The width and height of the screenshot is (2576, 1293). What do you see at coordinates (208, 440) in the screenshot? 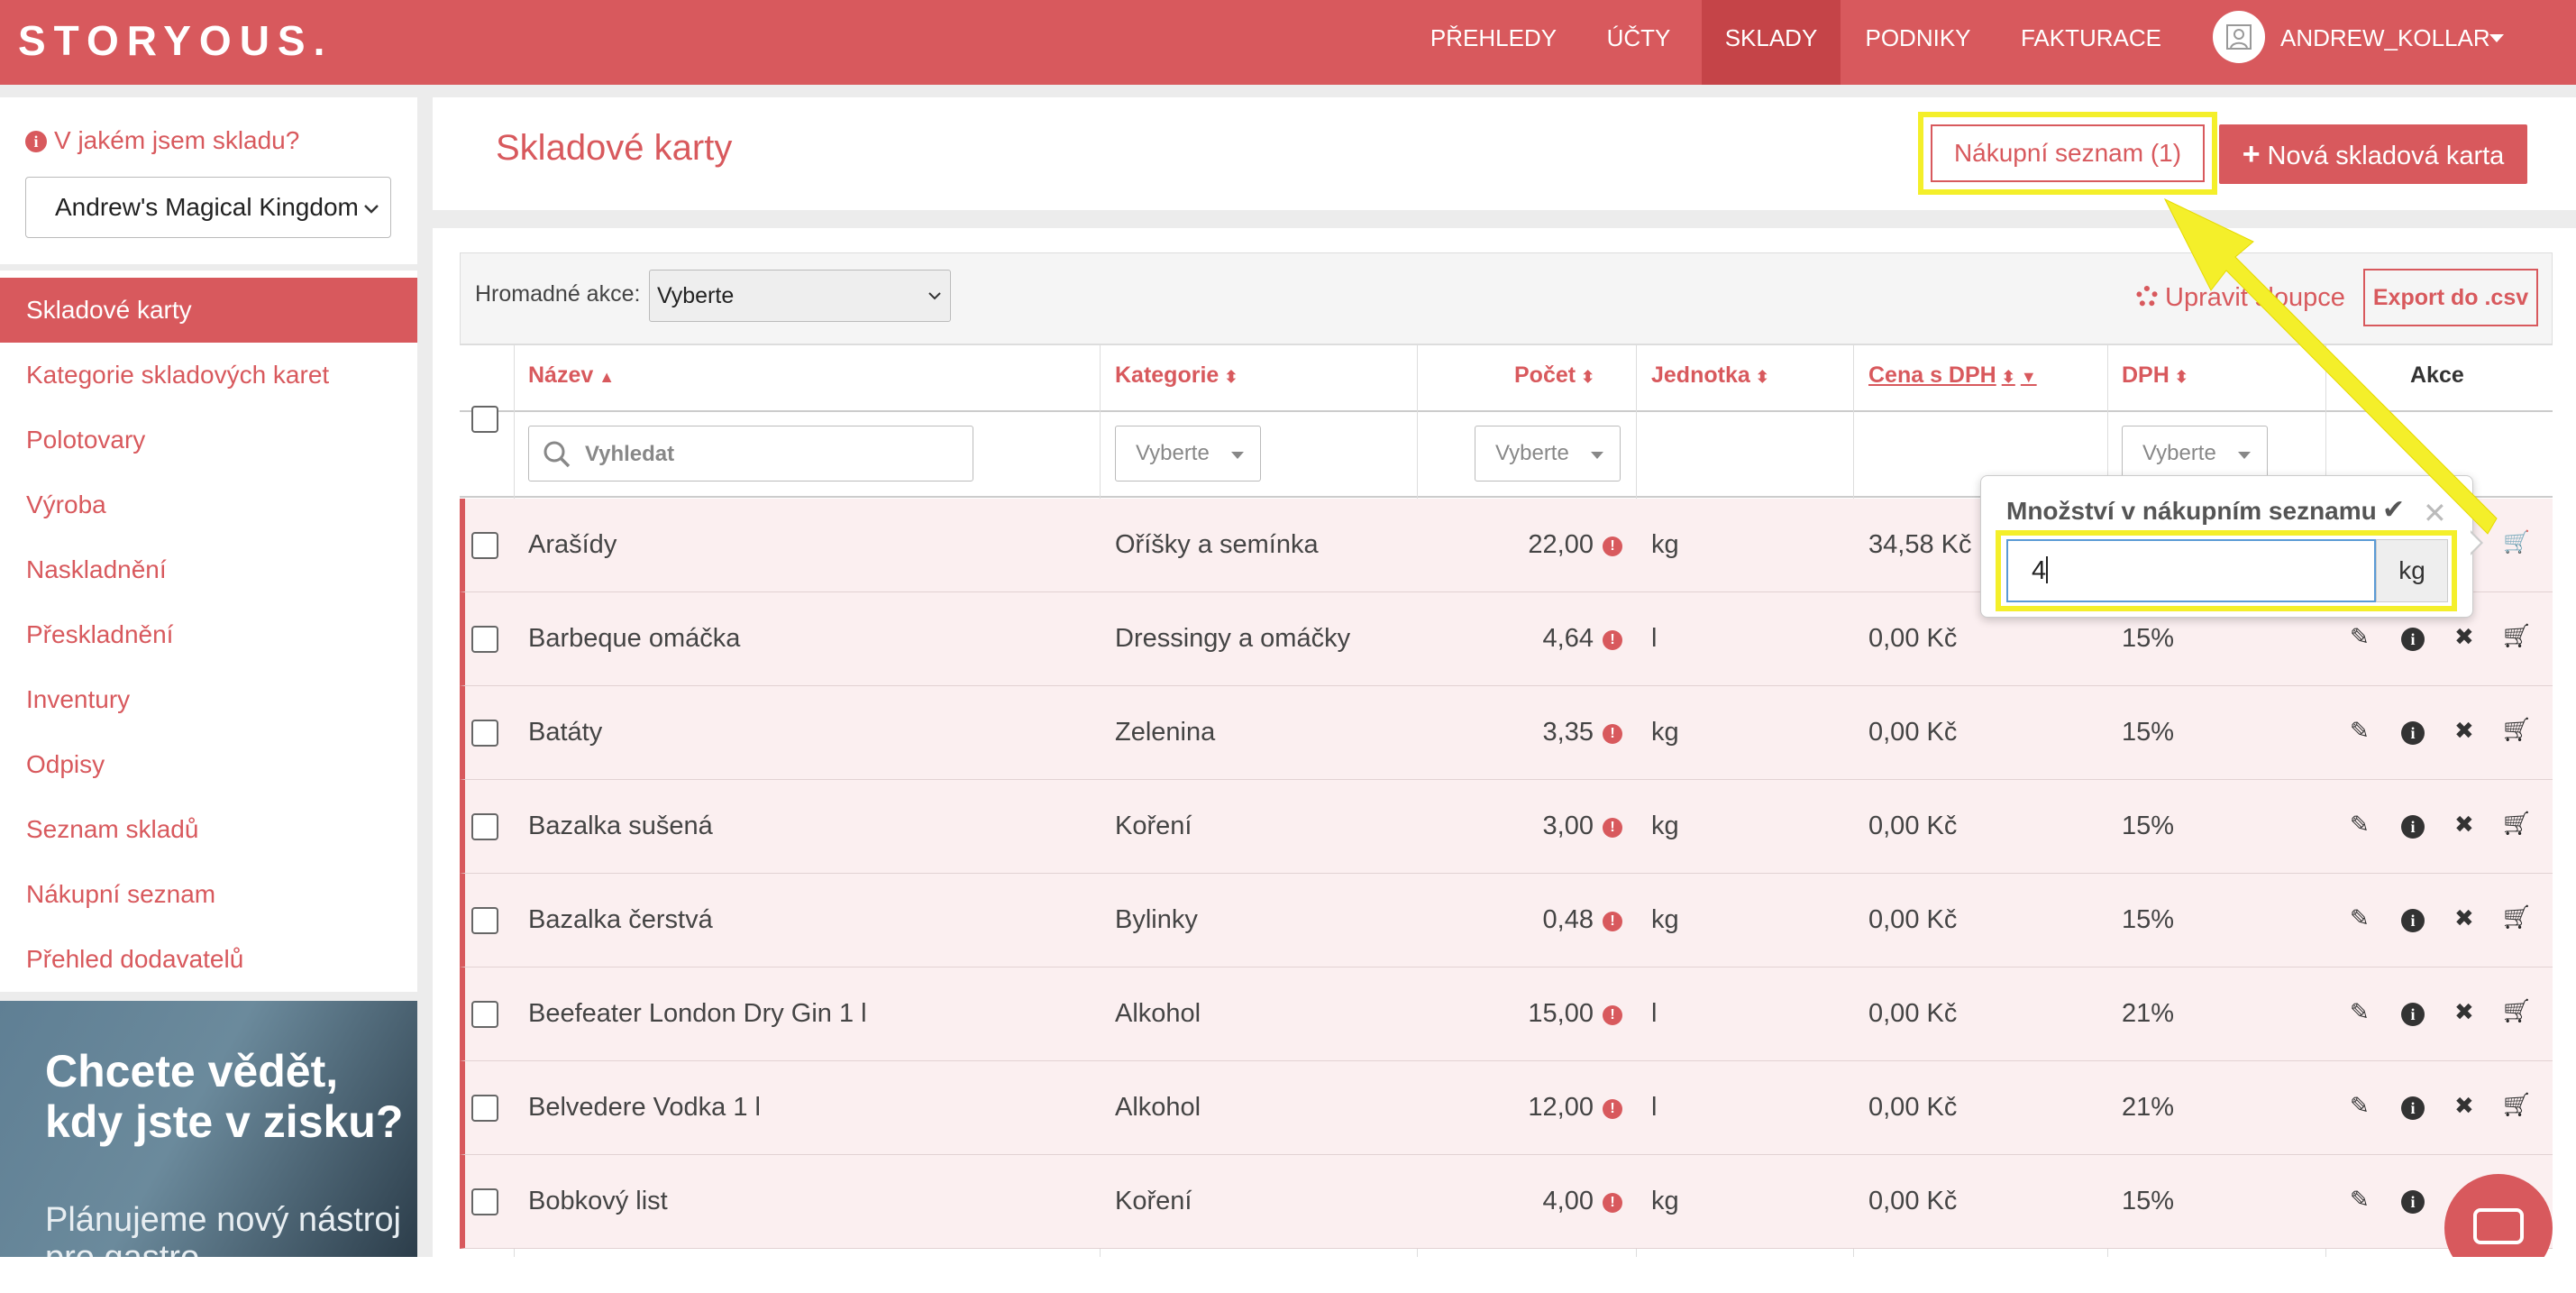
I see `sidebar-item-polotovary: Polotovary` at bounding box center [208, 440].